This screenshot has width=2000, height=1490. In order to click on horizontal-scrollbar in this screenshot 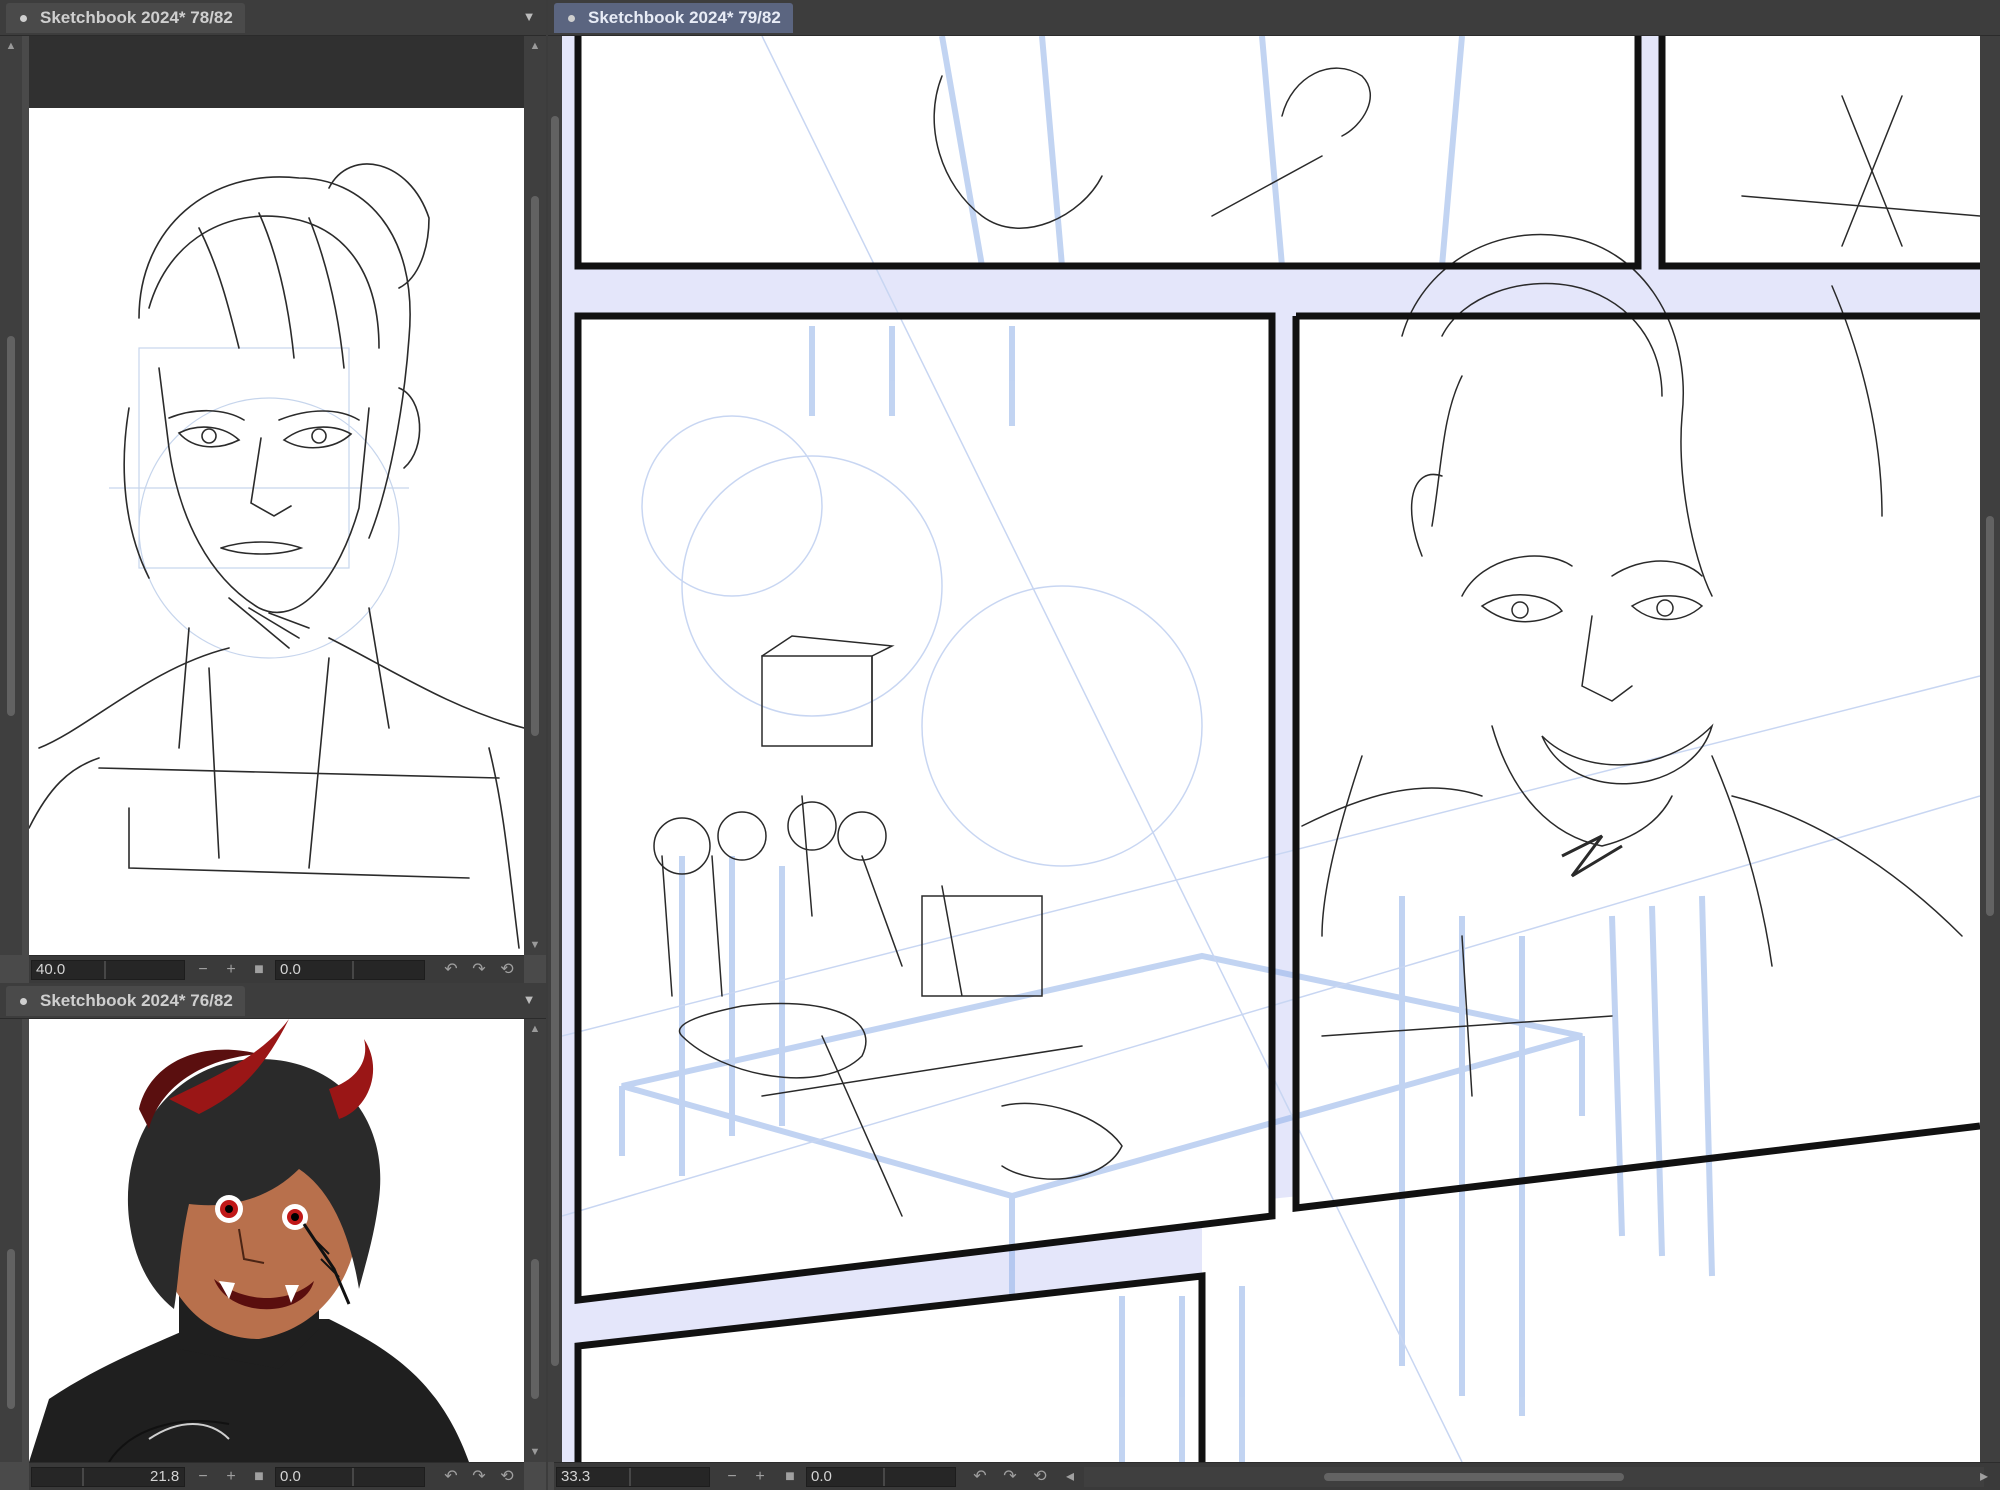, I will do `click(1534, 1477)`.